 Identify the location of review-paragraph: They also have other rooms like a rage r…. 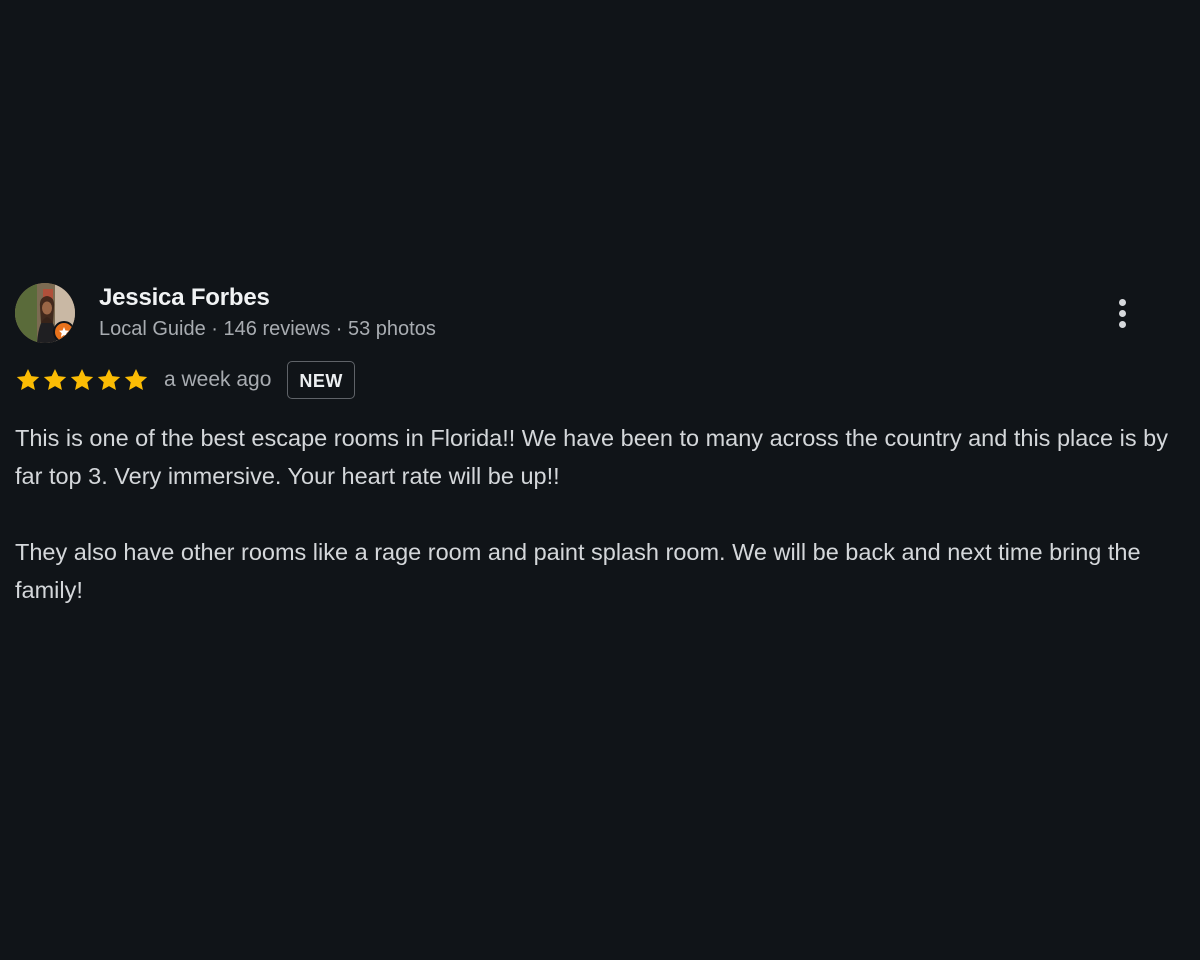
(578, 571).